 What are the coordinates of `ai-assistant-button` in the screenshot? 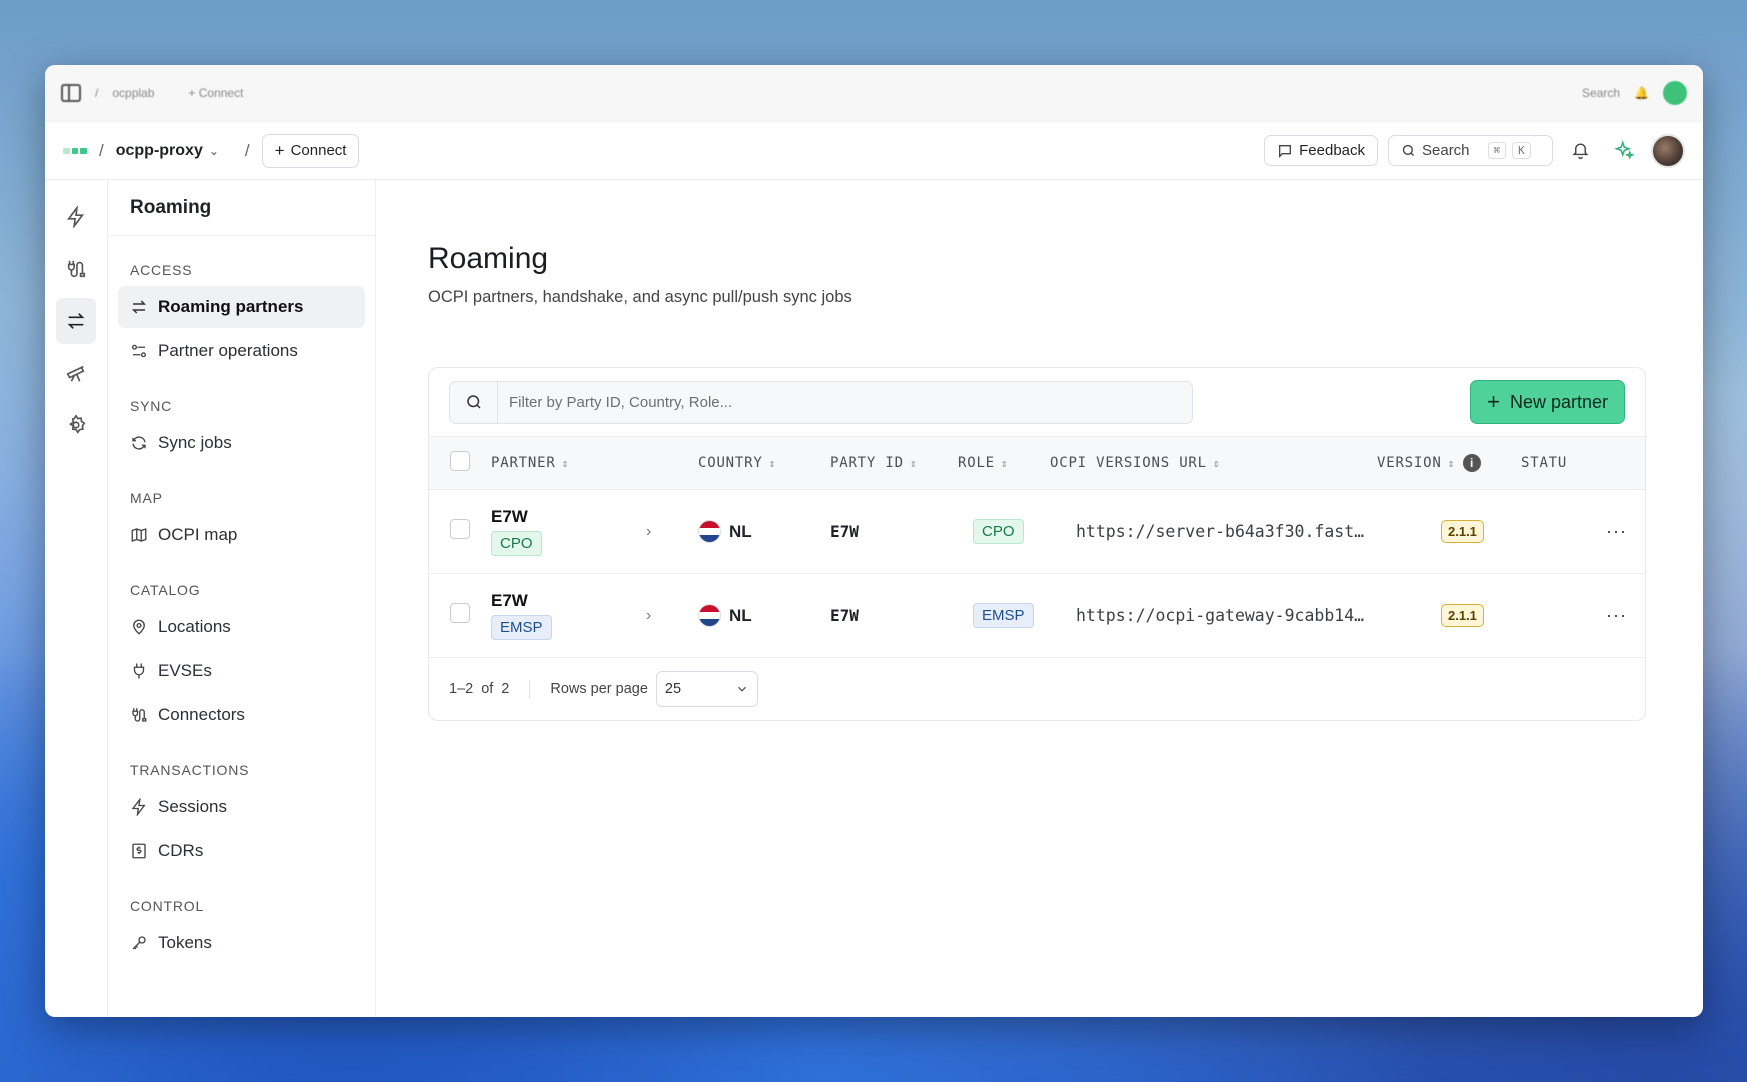 It's located at (1624, 151).